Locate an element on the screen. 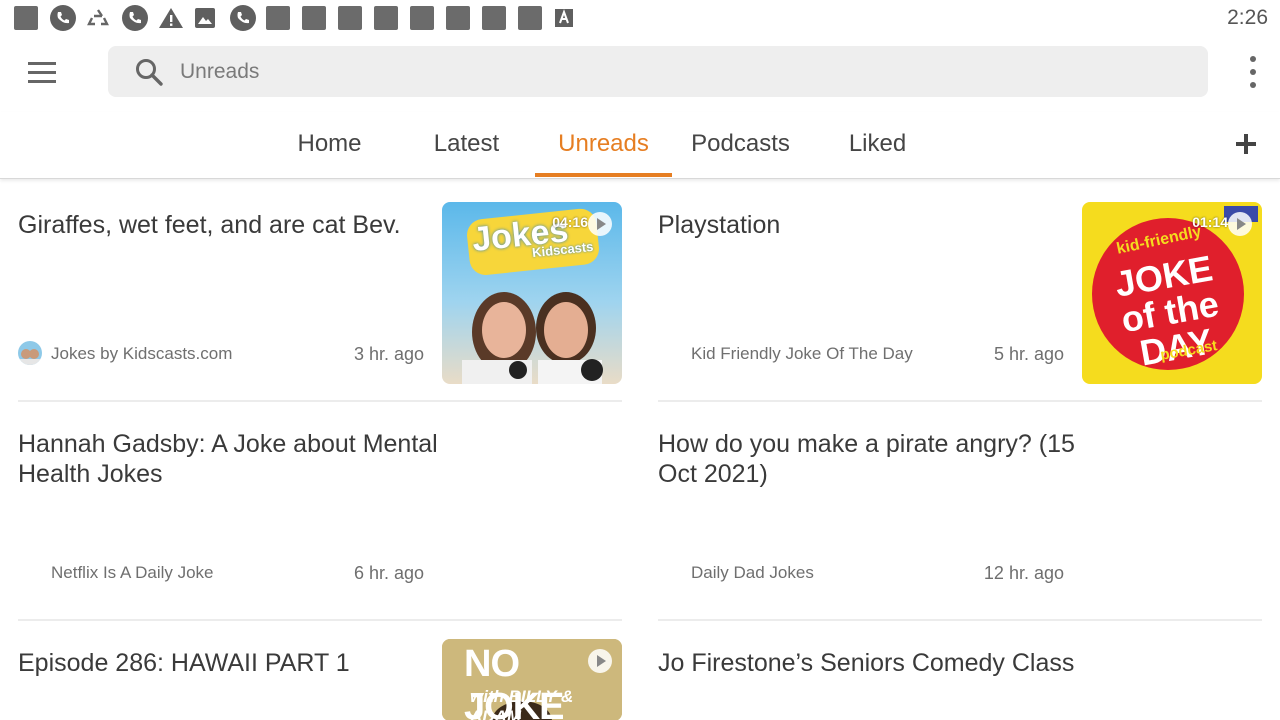 The height and width of the screenshot is (720, 1280). tab-podcasts: Podcasts is located at coordinates (740, 144).